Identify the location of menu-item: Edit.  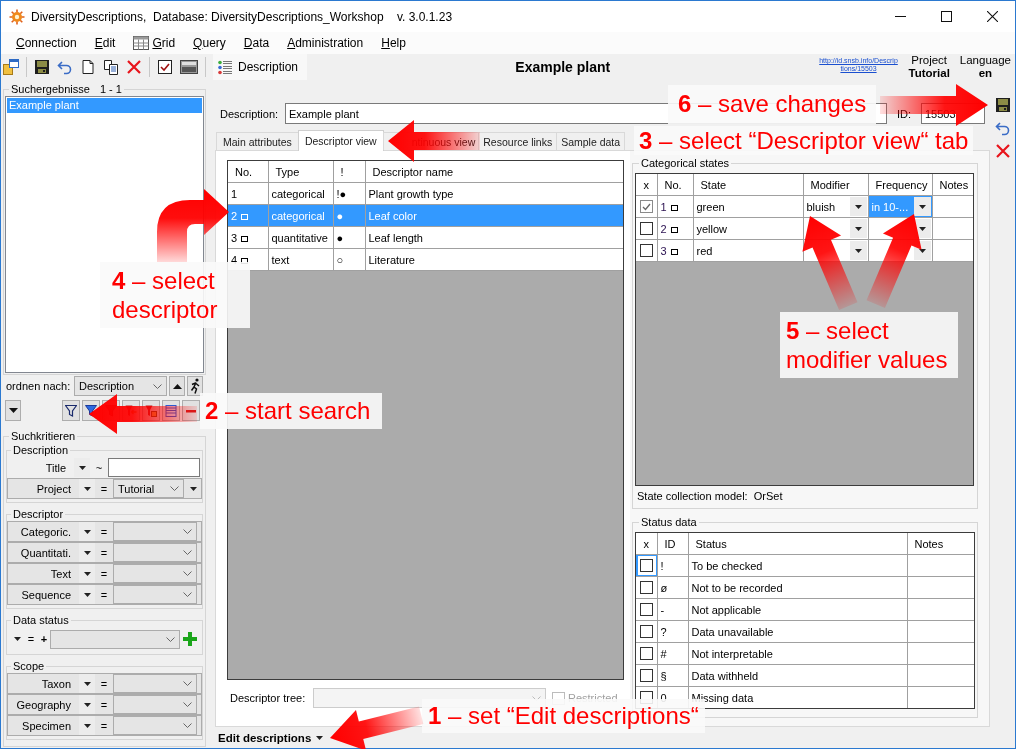
(105, 43).